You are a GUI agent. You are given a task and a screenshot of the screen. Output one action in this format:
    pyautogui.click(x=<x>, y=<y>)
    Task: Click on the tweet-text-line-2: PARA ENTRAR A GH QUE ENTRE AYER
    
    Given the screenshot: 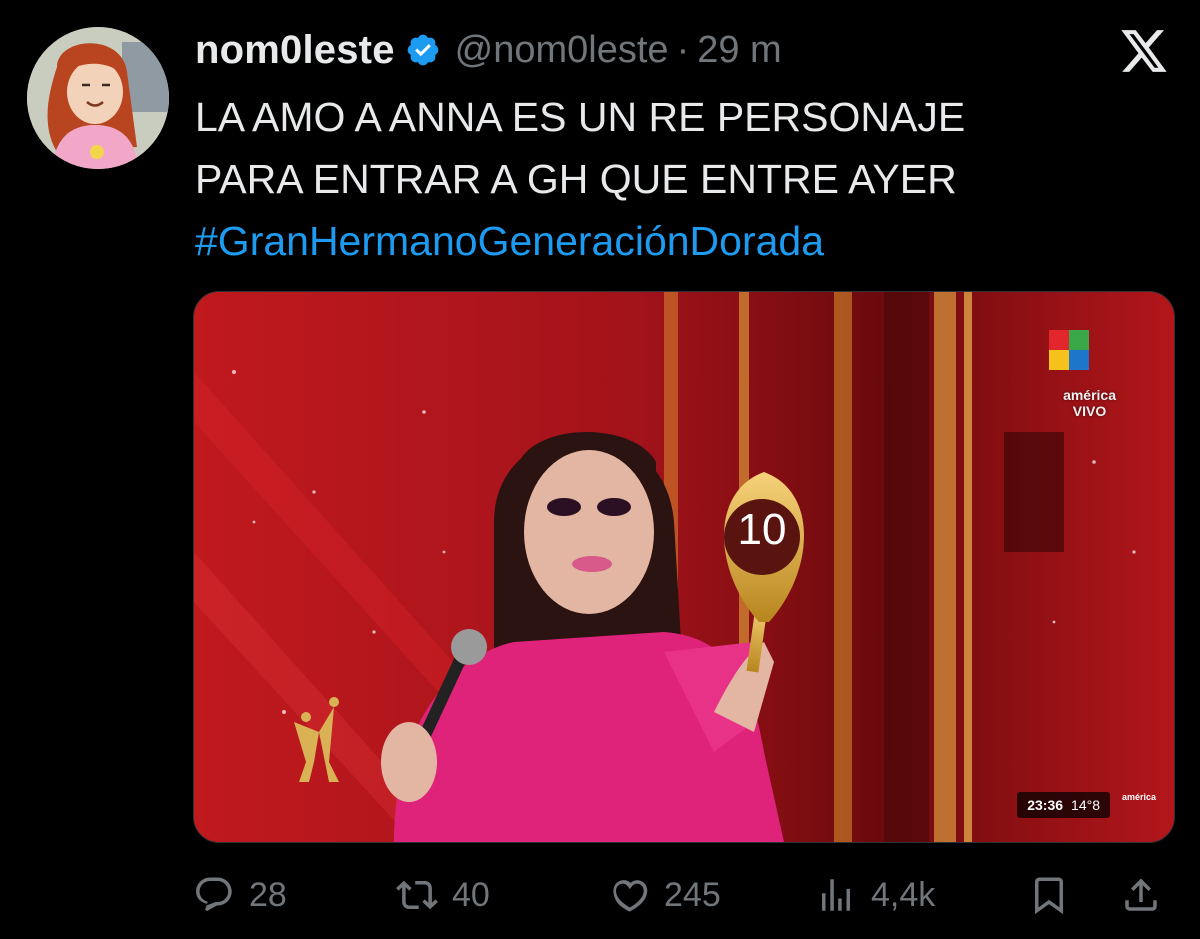 What is the action you would take?
    pyautogui.click(x=576, y=179)
    